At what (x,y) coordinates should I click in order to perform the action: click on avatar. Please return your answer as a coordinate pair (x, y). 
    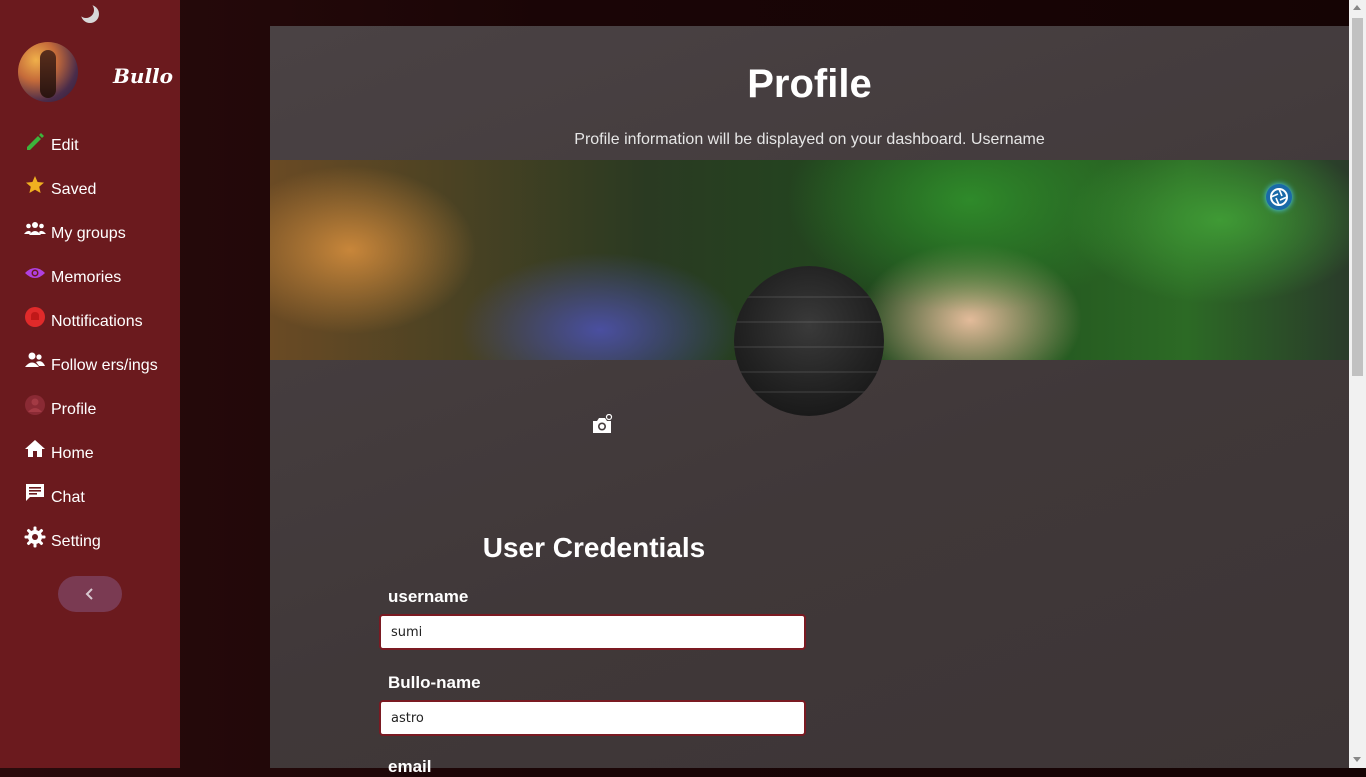
    Looking at the image, I should click on (48, 72).